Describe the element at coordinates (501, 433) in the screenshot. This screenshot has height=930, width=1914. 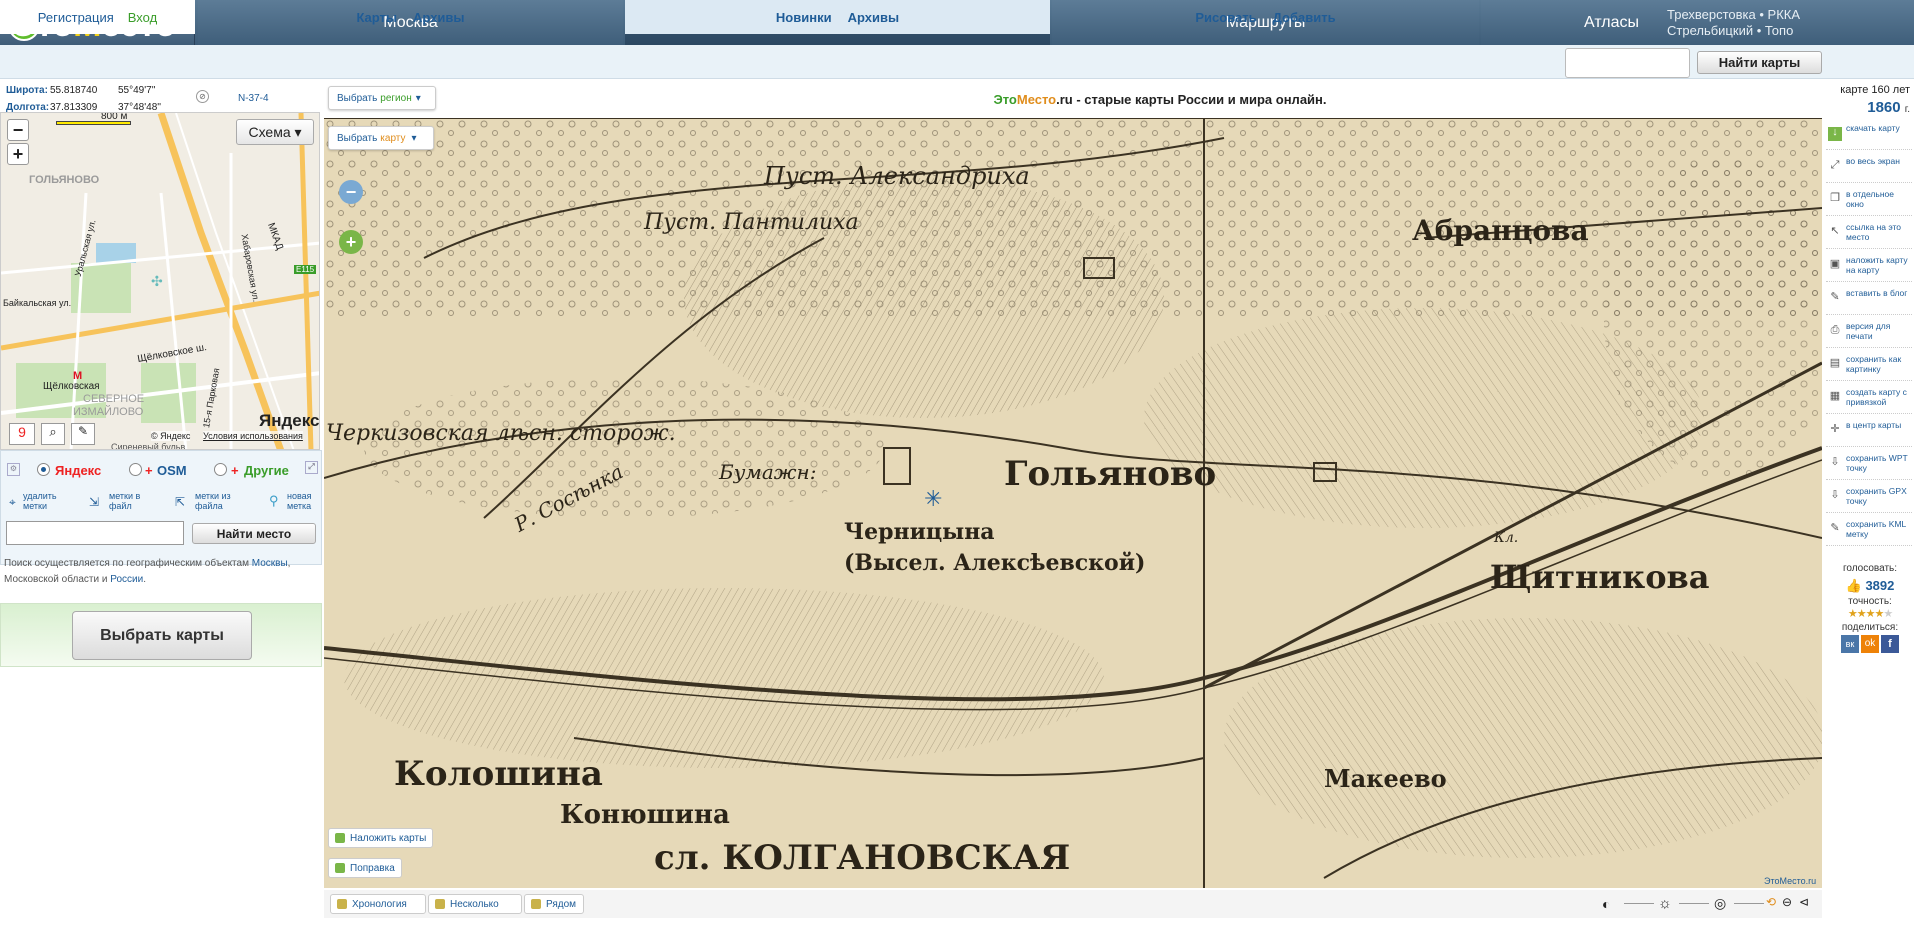
I see `label-cherkizovskaya: Черкизовская лѣсн. сторож.` at that location.